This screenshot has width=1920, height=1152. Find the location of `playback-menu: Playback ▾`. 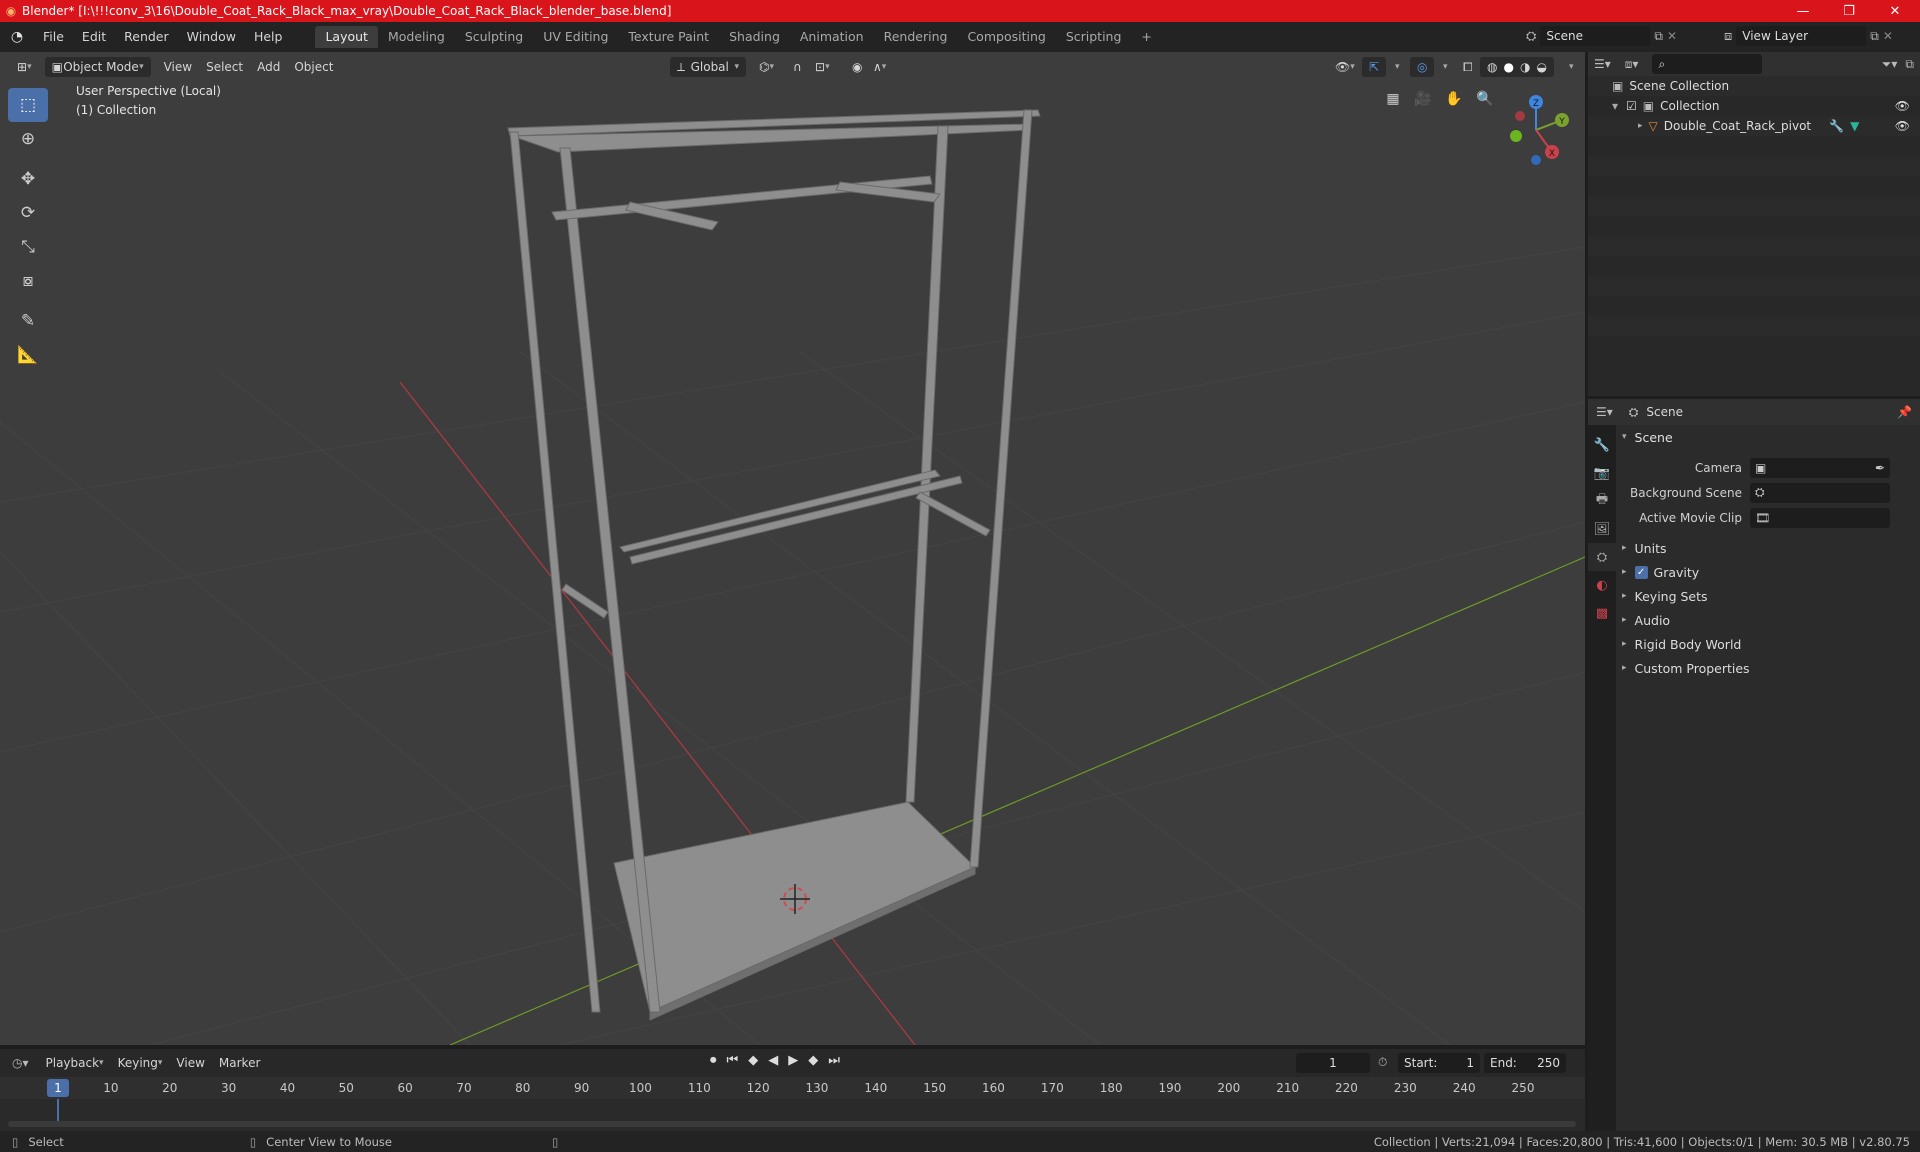

playback-menu: Playback ▾ is located at coordinates (75, 1063).